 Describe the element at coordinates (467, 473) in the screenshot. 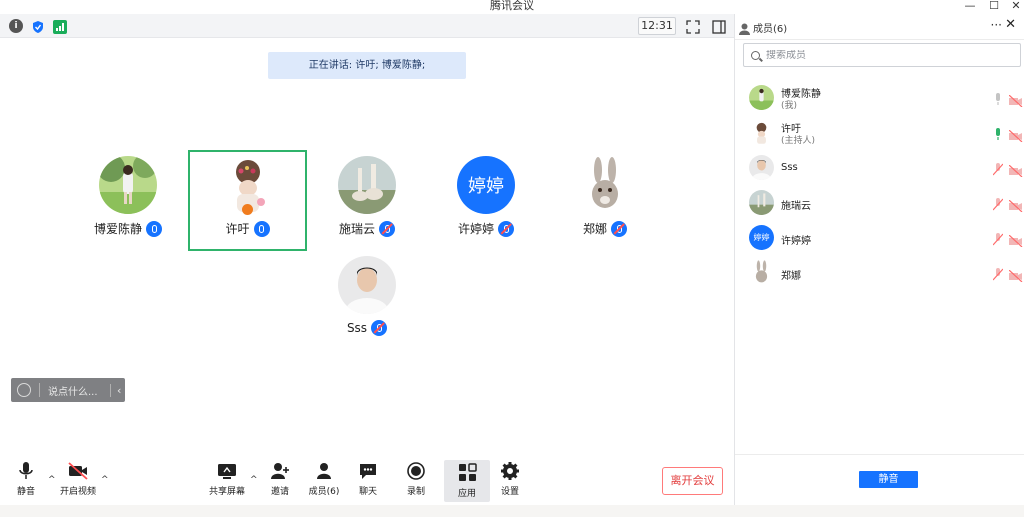

I see `apps-grid-icon` at that location.